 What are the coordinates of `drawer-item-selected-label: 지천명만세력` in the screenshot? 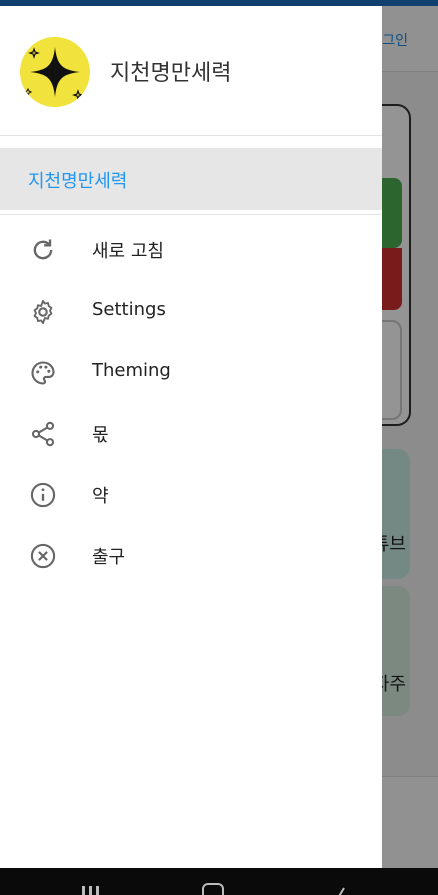 It's located at (78, 181).